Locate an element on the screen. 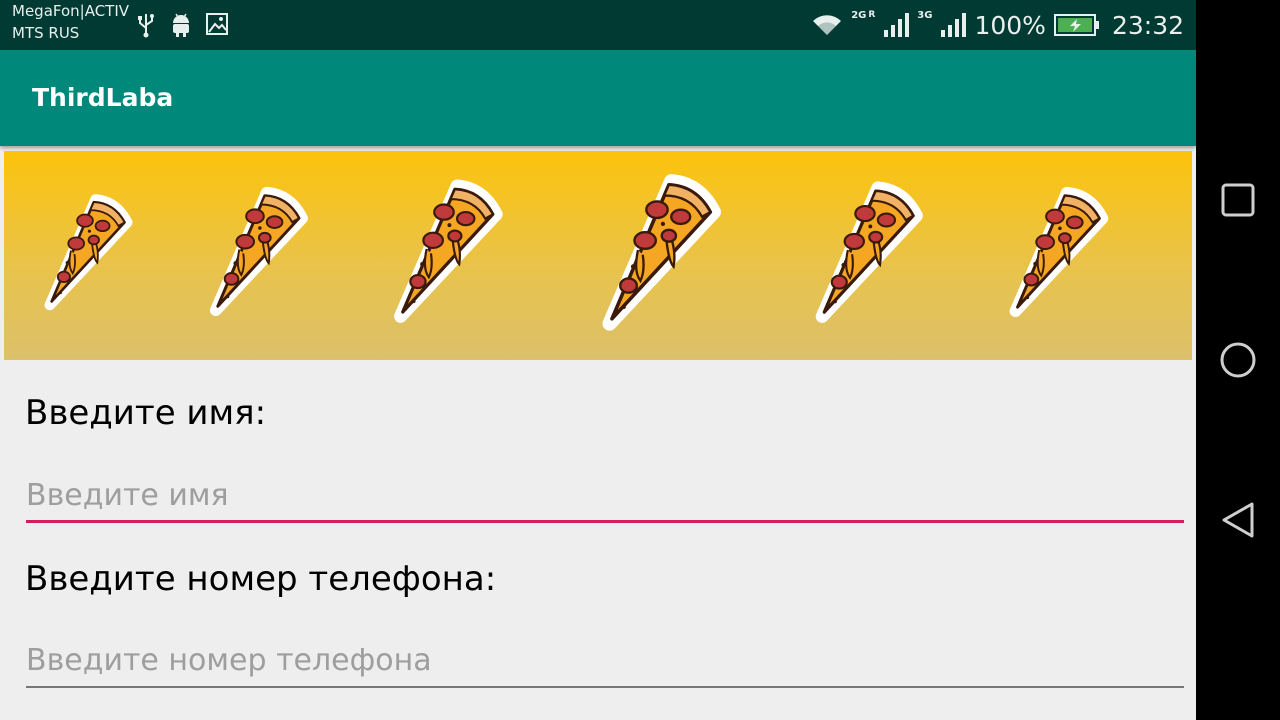 The image size is (1280, 720). carrier-name-primary: MegaFon|ACTIV is located at coordinates (71, 11).